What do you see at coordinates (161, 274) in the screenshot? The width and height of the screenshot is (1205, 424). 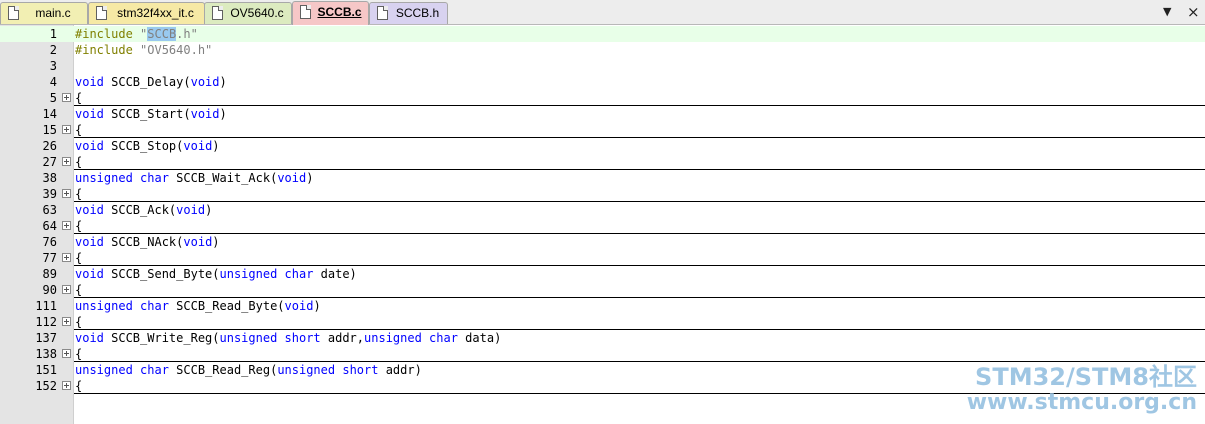 I see `code-token: SCCB_Send_Byte(` at bounding box center [161, 274].